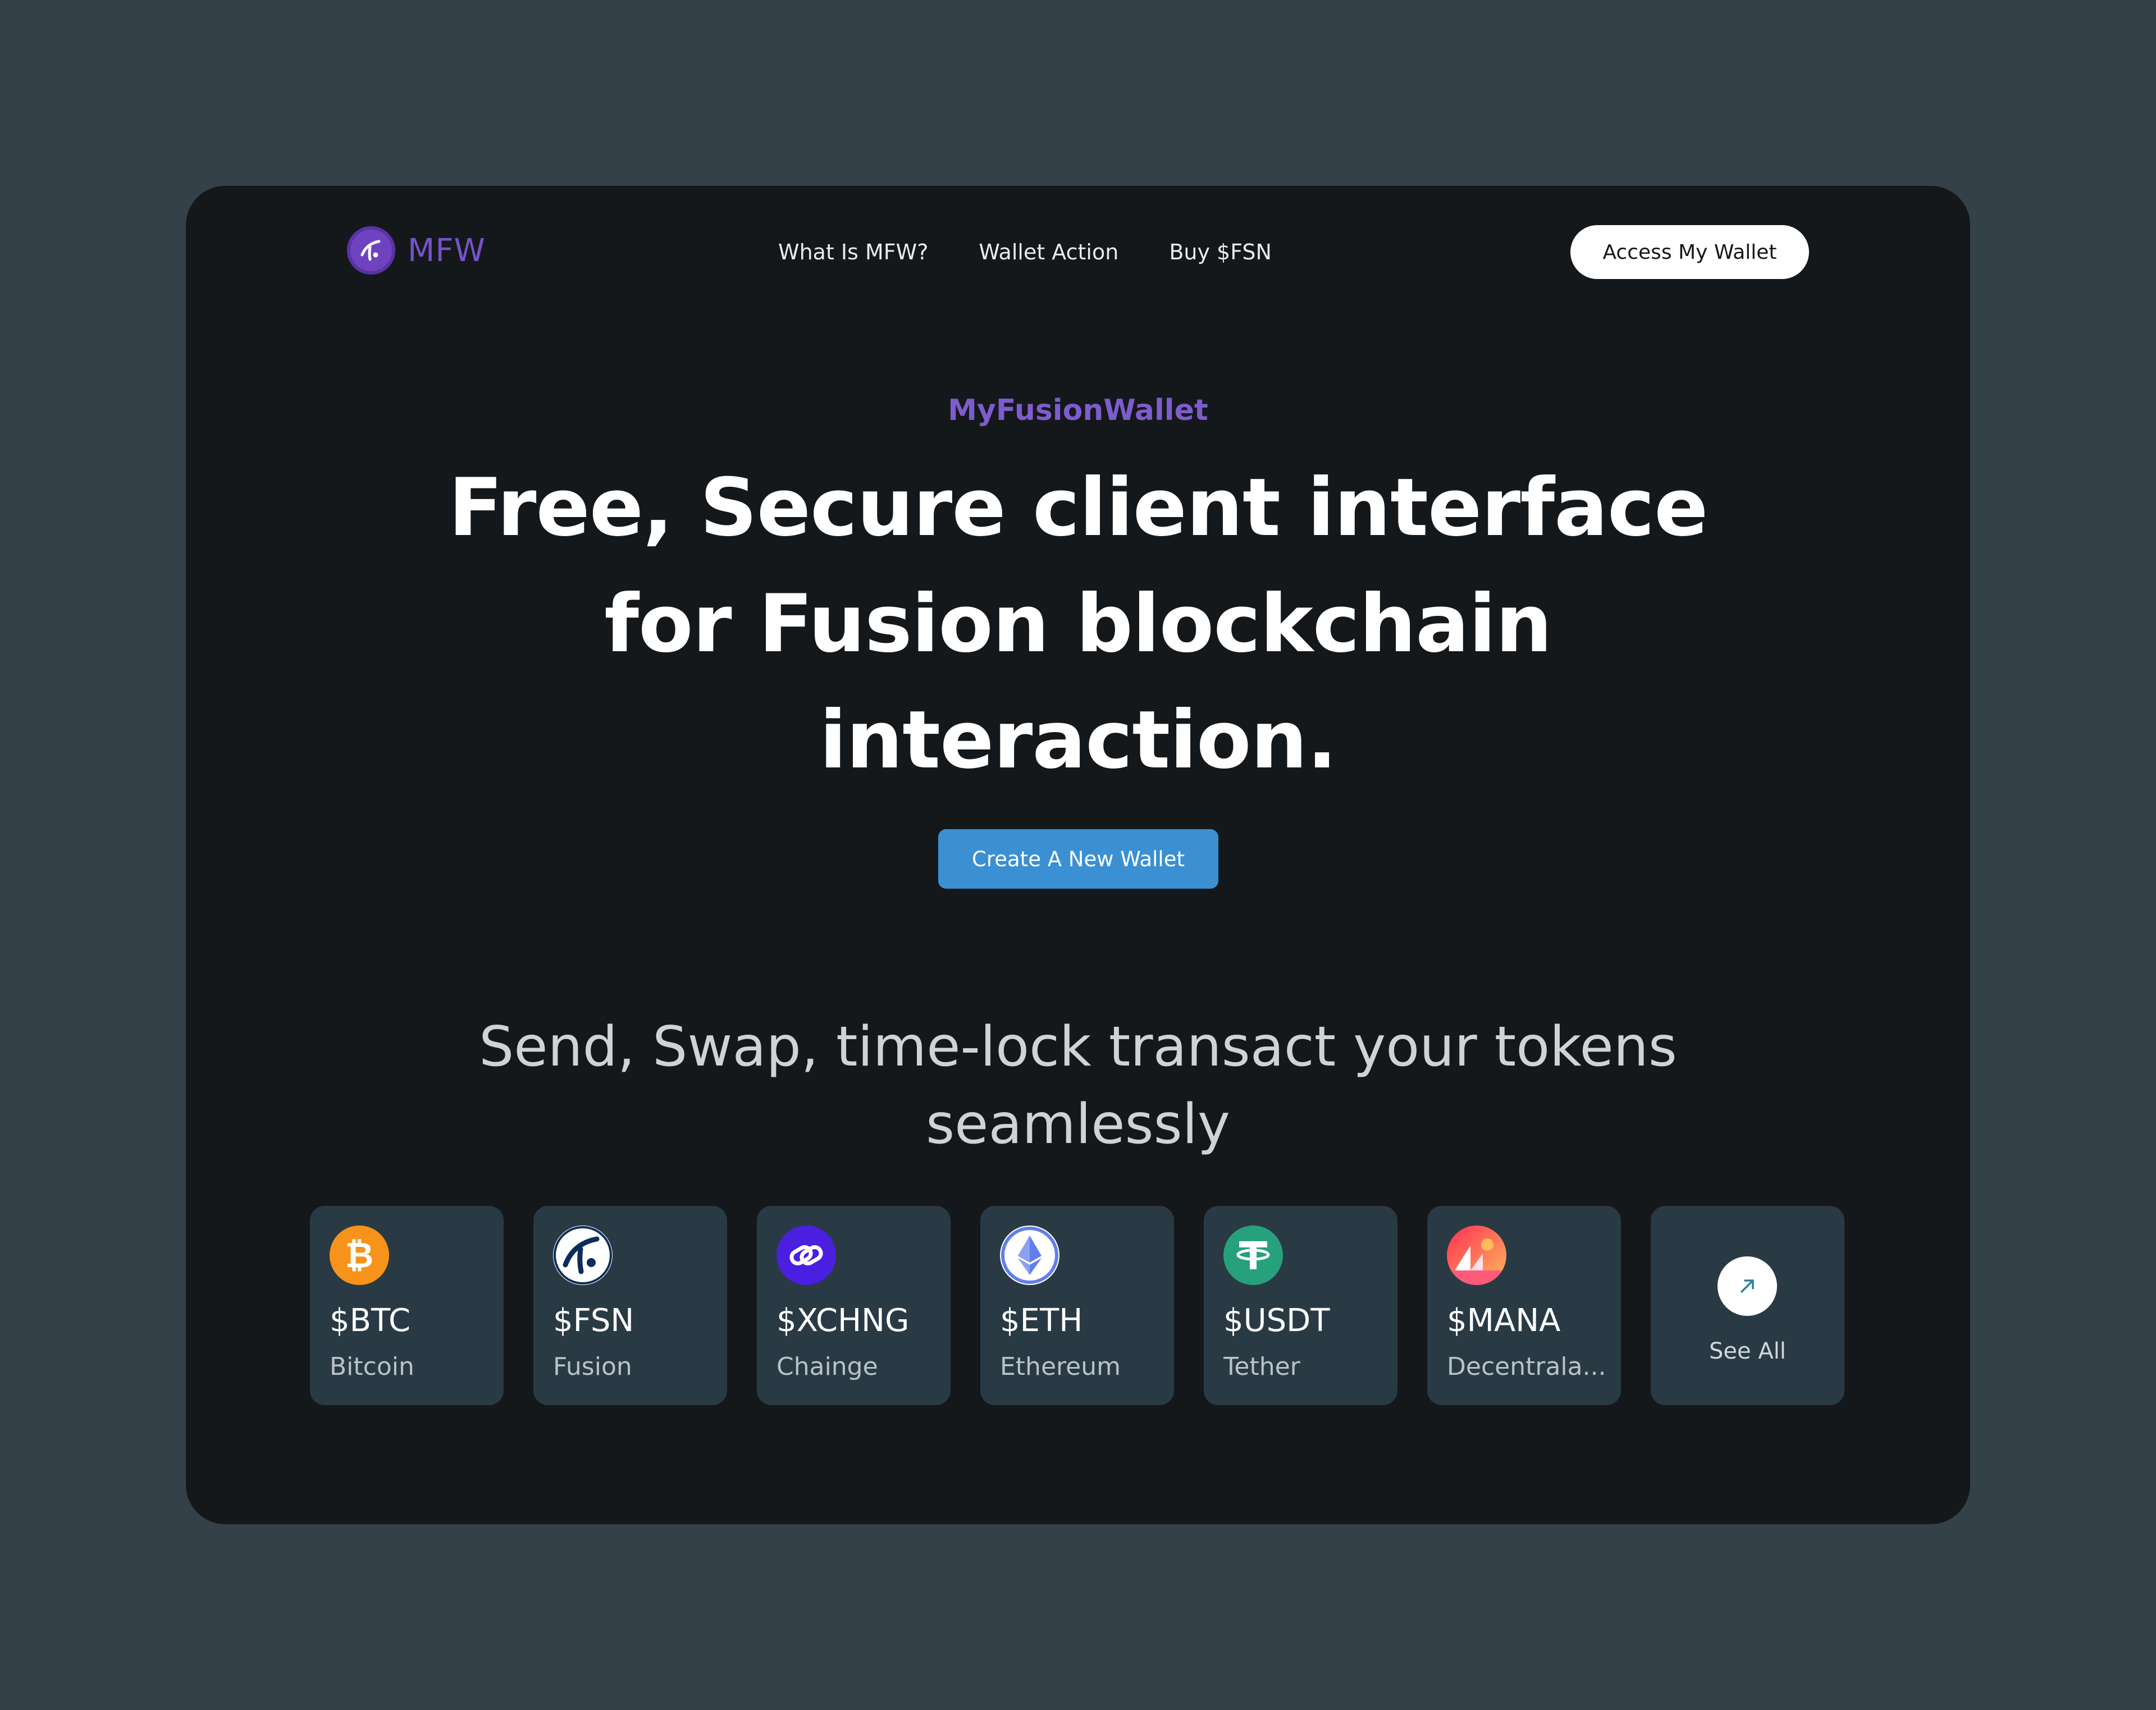 The height and width of the screenshot is (1710, 2156). Describe the element at coordinates (843, 1320) in the screenshot. I see `token-symbol: $XCHNG` at that location.